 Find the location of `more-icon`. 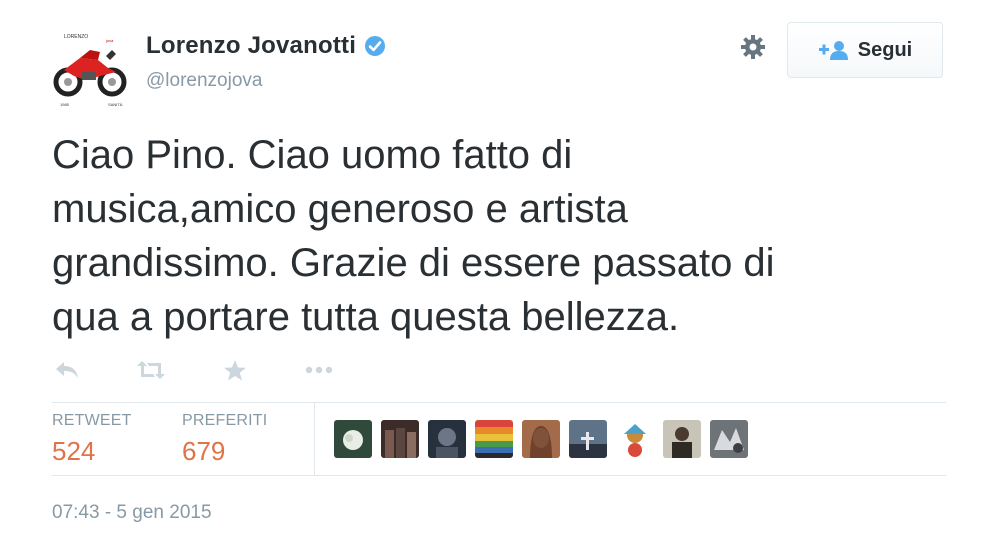

more-icon is located at coordinates (319, 370).